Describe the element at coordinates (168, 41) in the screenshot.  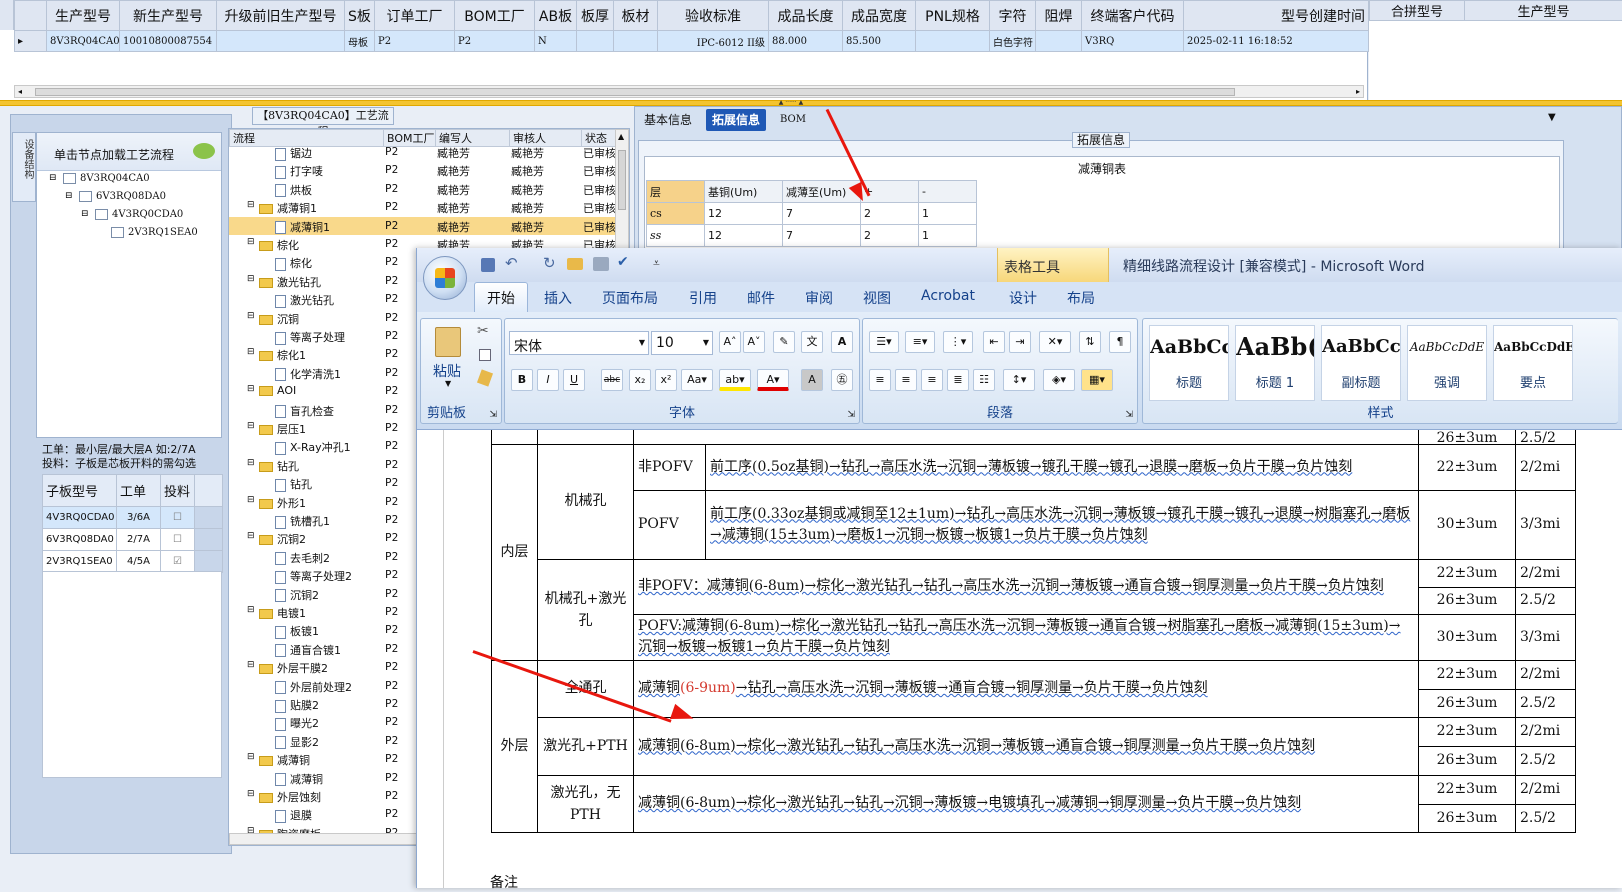
I see `cell-new-model: 10010800087554` at that location.